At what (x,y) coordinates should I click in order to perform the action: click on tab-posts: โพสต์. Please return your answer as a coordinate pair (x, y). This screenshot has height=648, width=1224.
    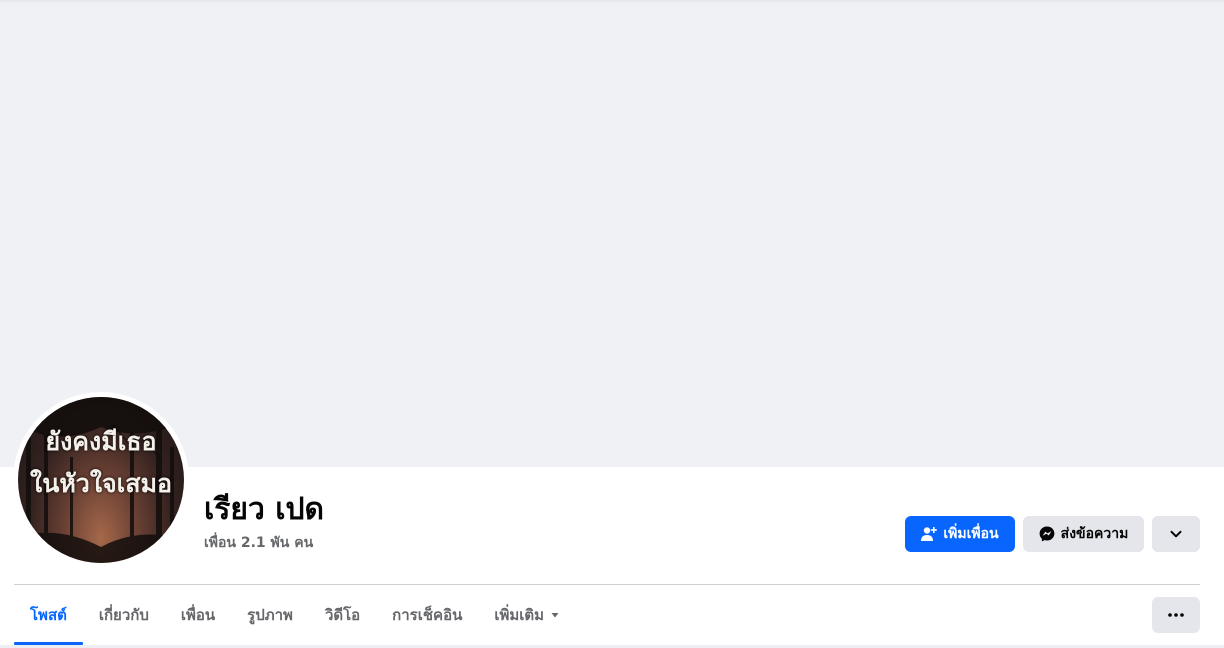
    Looking at the image, I should click on (48, 615).